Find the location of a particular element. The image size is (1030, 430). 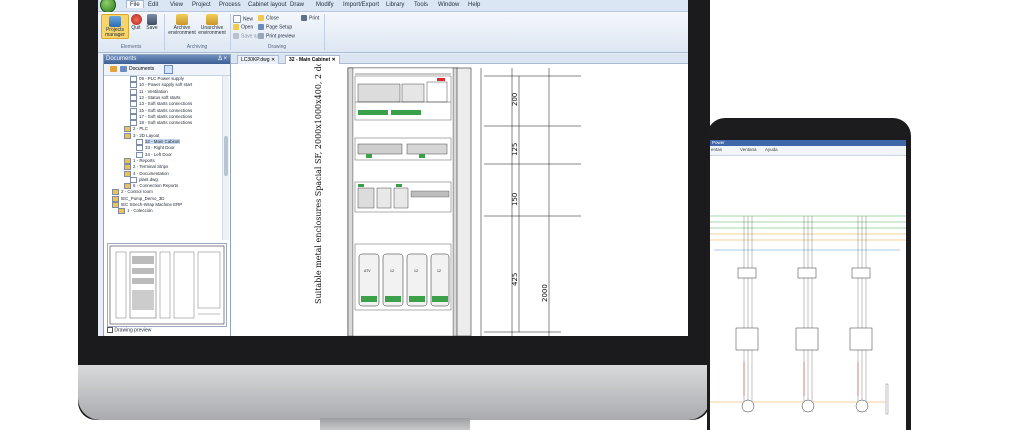

documents-panel-header: Documents Δ × is located at coordinates (167, 59).